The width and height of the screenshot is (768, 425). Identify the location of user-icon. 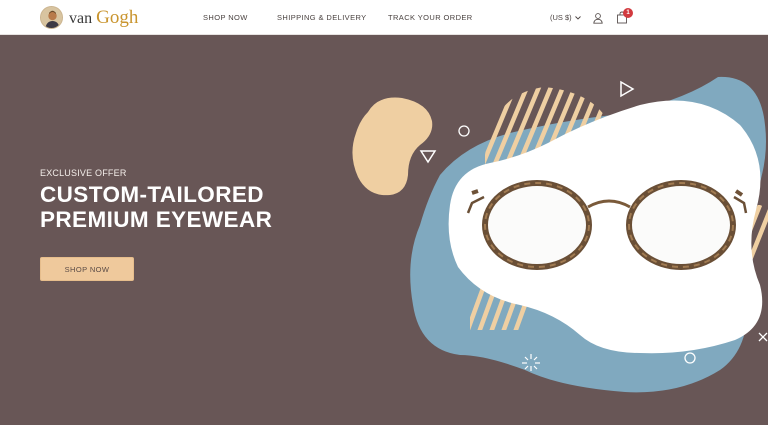
(598, 17).